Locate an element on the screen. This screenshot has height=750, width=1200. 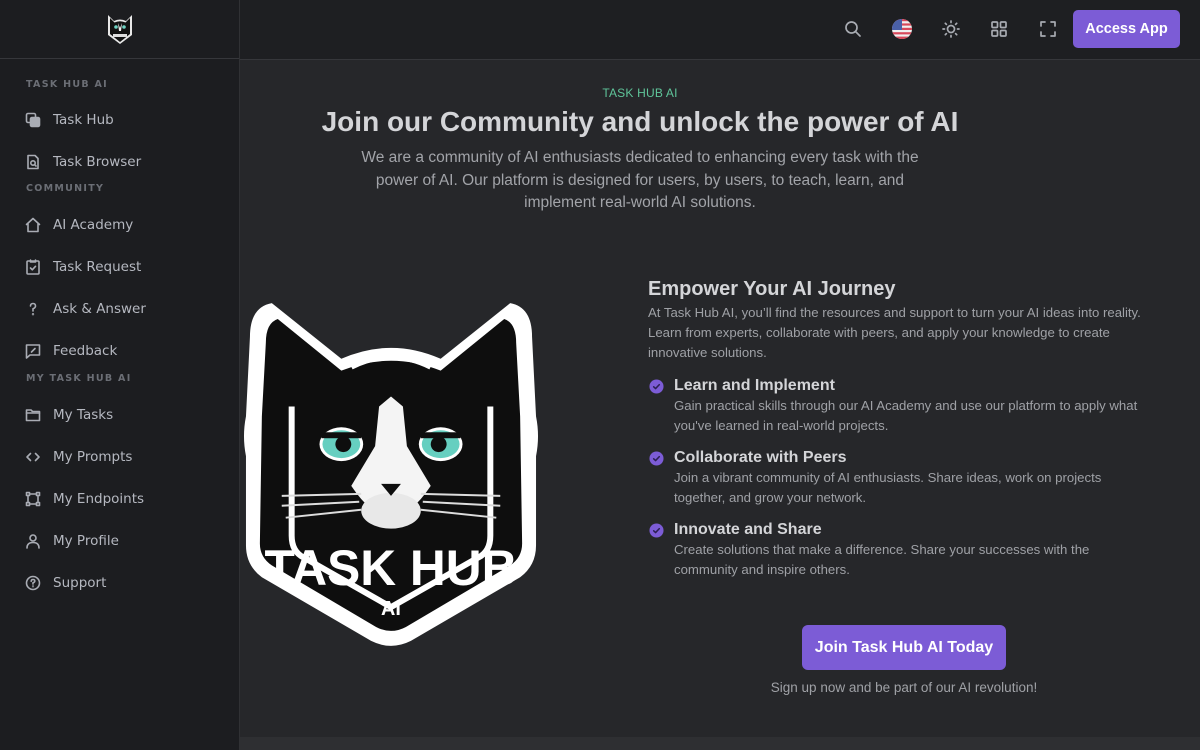
section-label-community: COMMUNITY is located at coordinates (65, 188).